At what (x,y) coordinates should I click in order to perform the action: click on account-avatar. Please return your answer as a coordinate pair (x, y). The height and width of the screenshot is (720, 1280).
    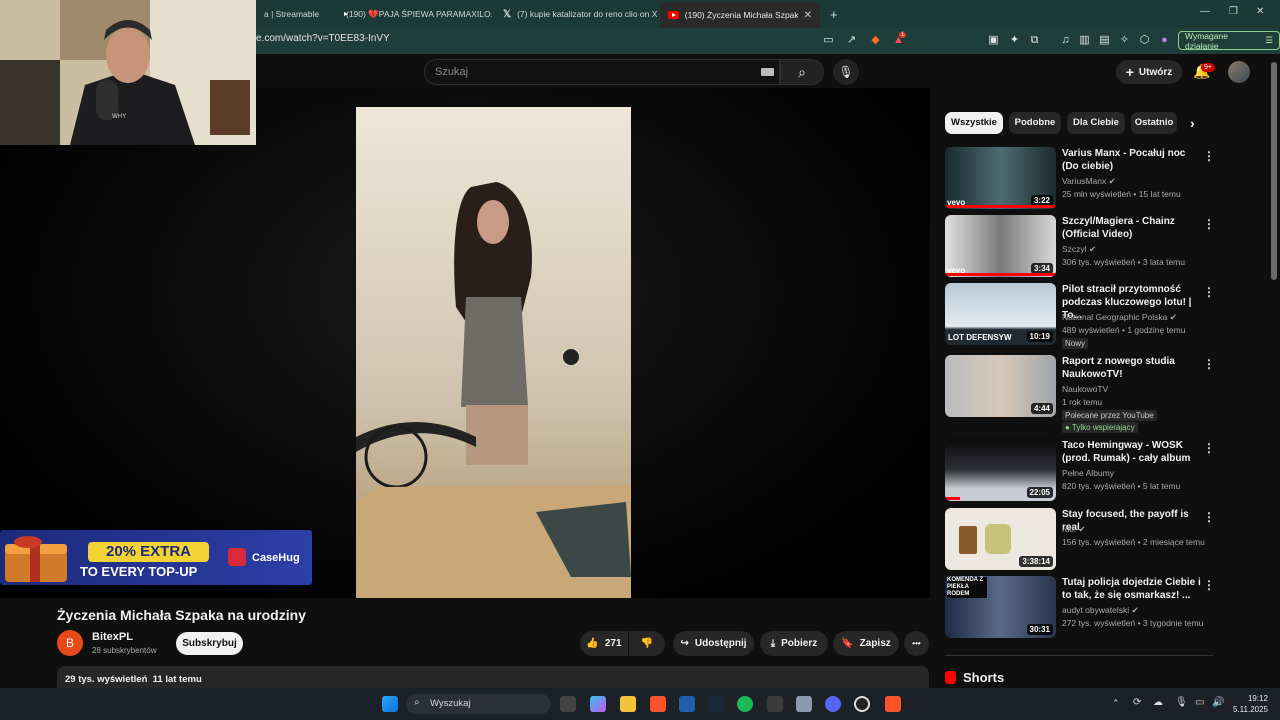
    Looking at the image, I should click on (1239, 72).